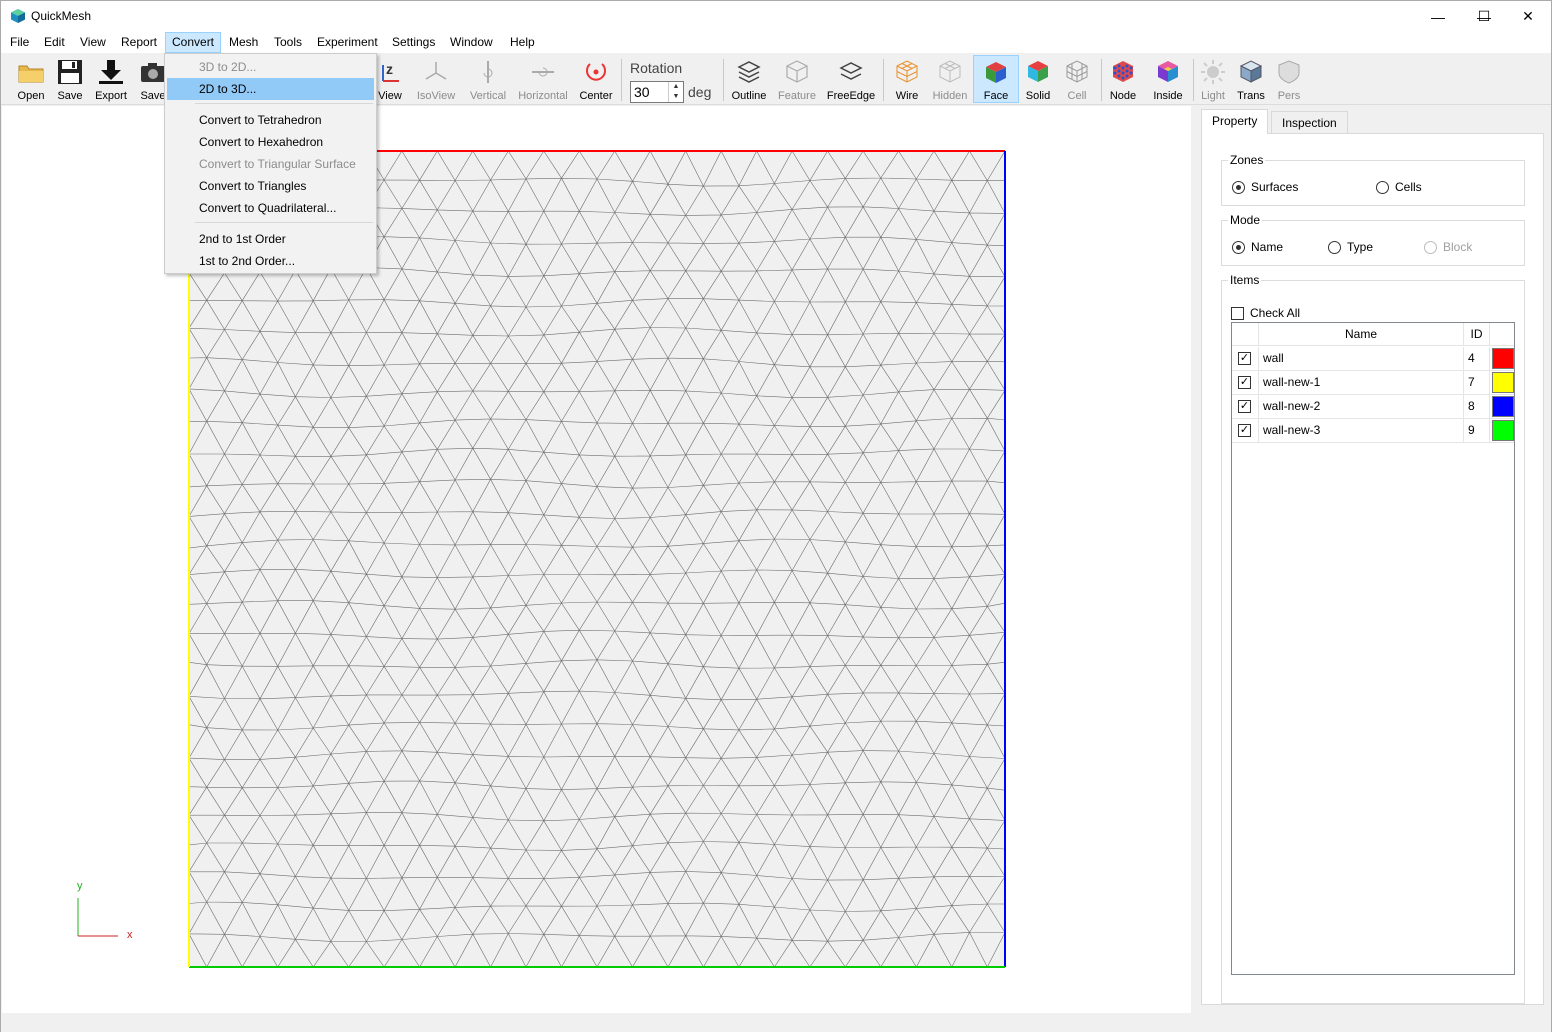 Image resolution: width=1552 pixels, height=1032 pixels. What do you see at coordinates (1213, 72) in the screenshot?
I see `light-icon` at bounding box center [1213, 72].